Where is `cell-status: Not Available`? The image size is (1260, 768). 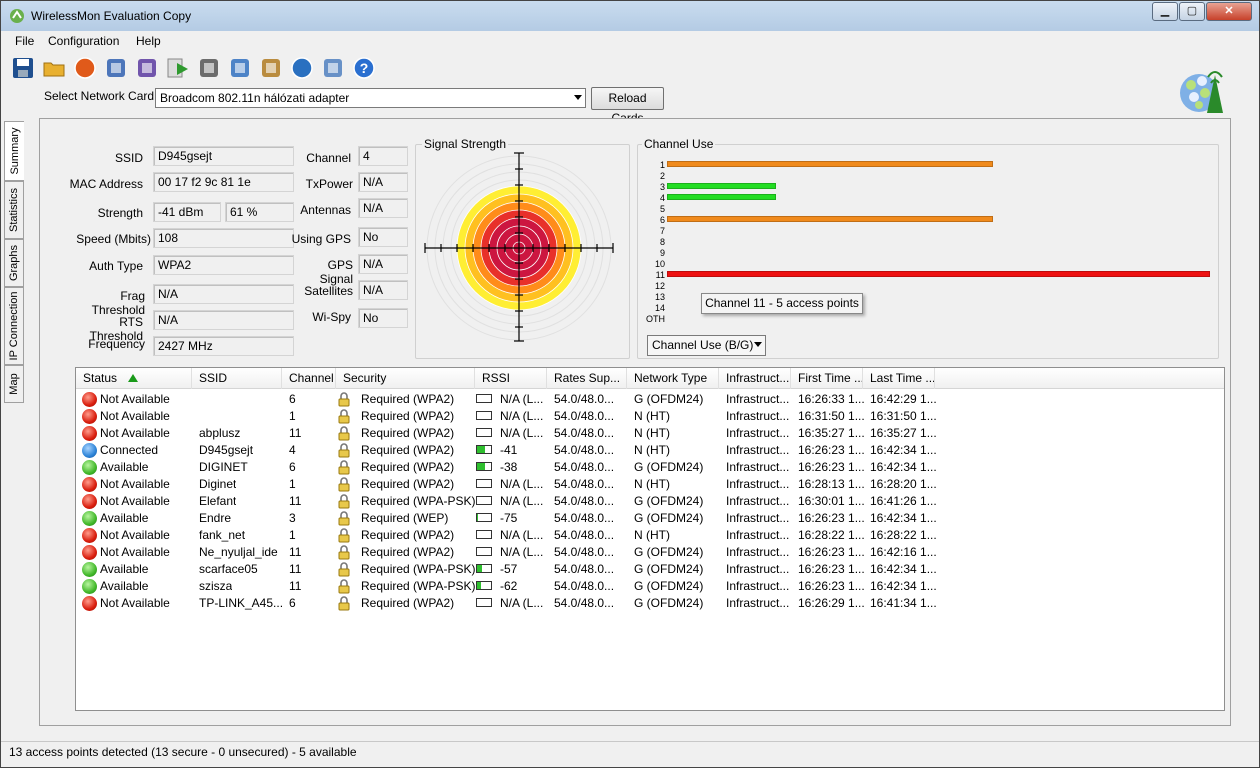
cell-status: Not Available is located at coordinates (135, 501).